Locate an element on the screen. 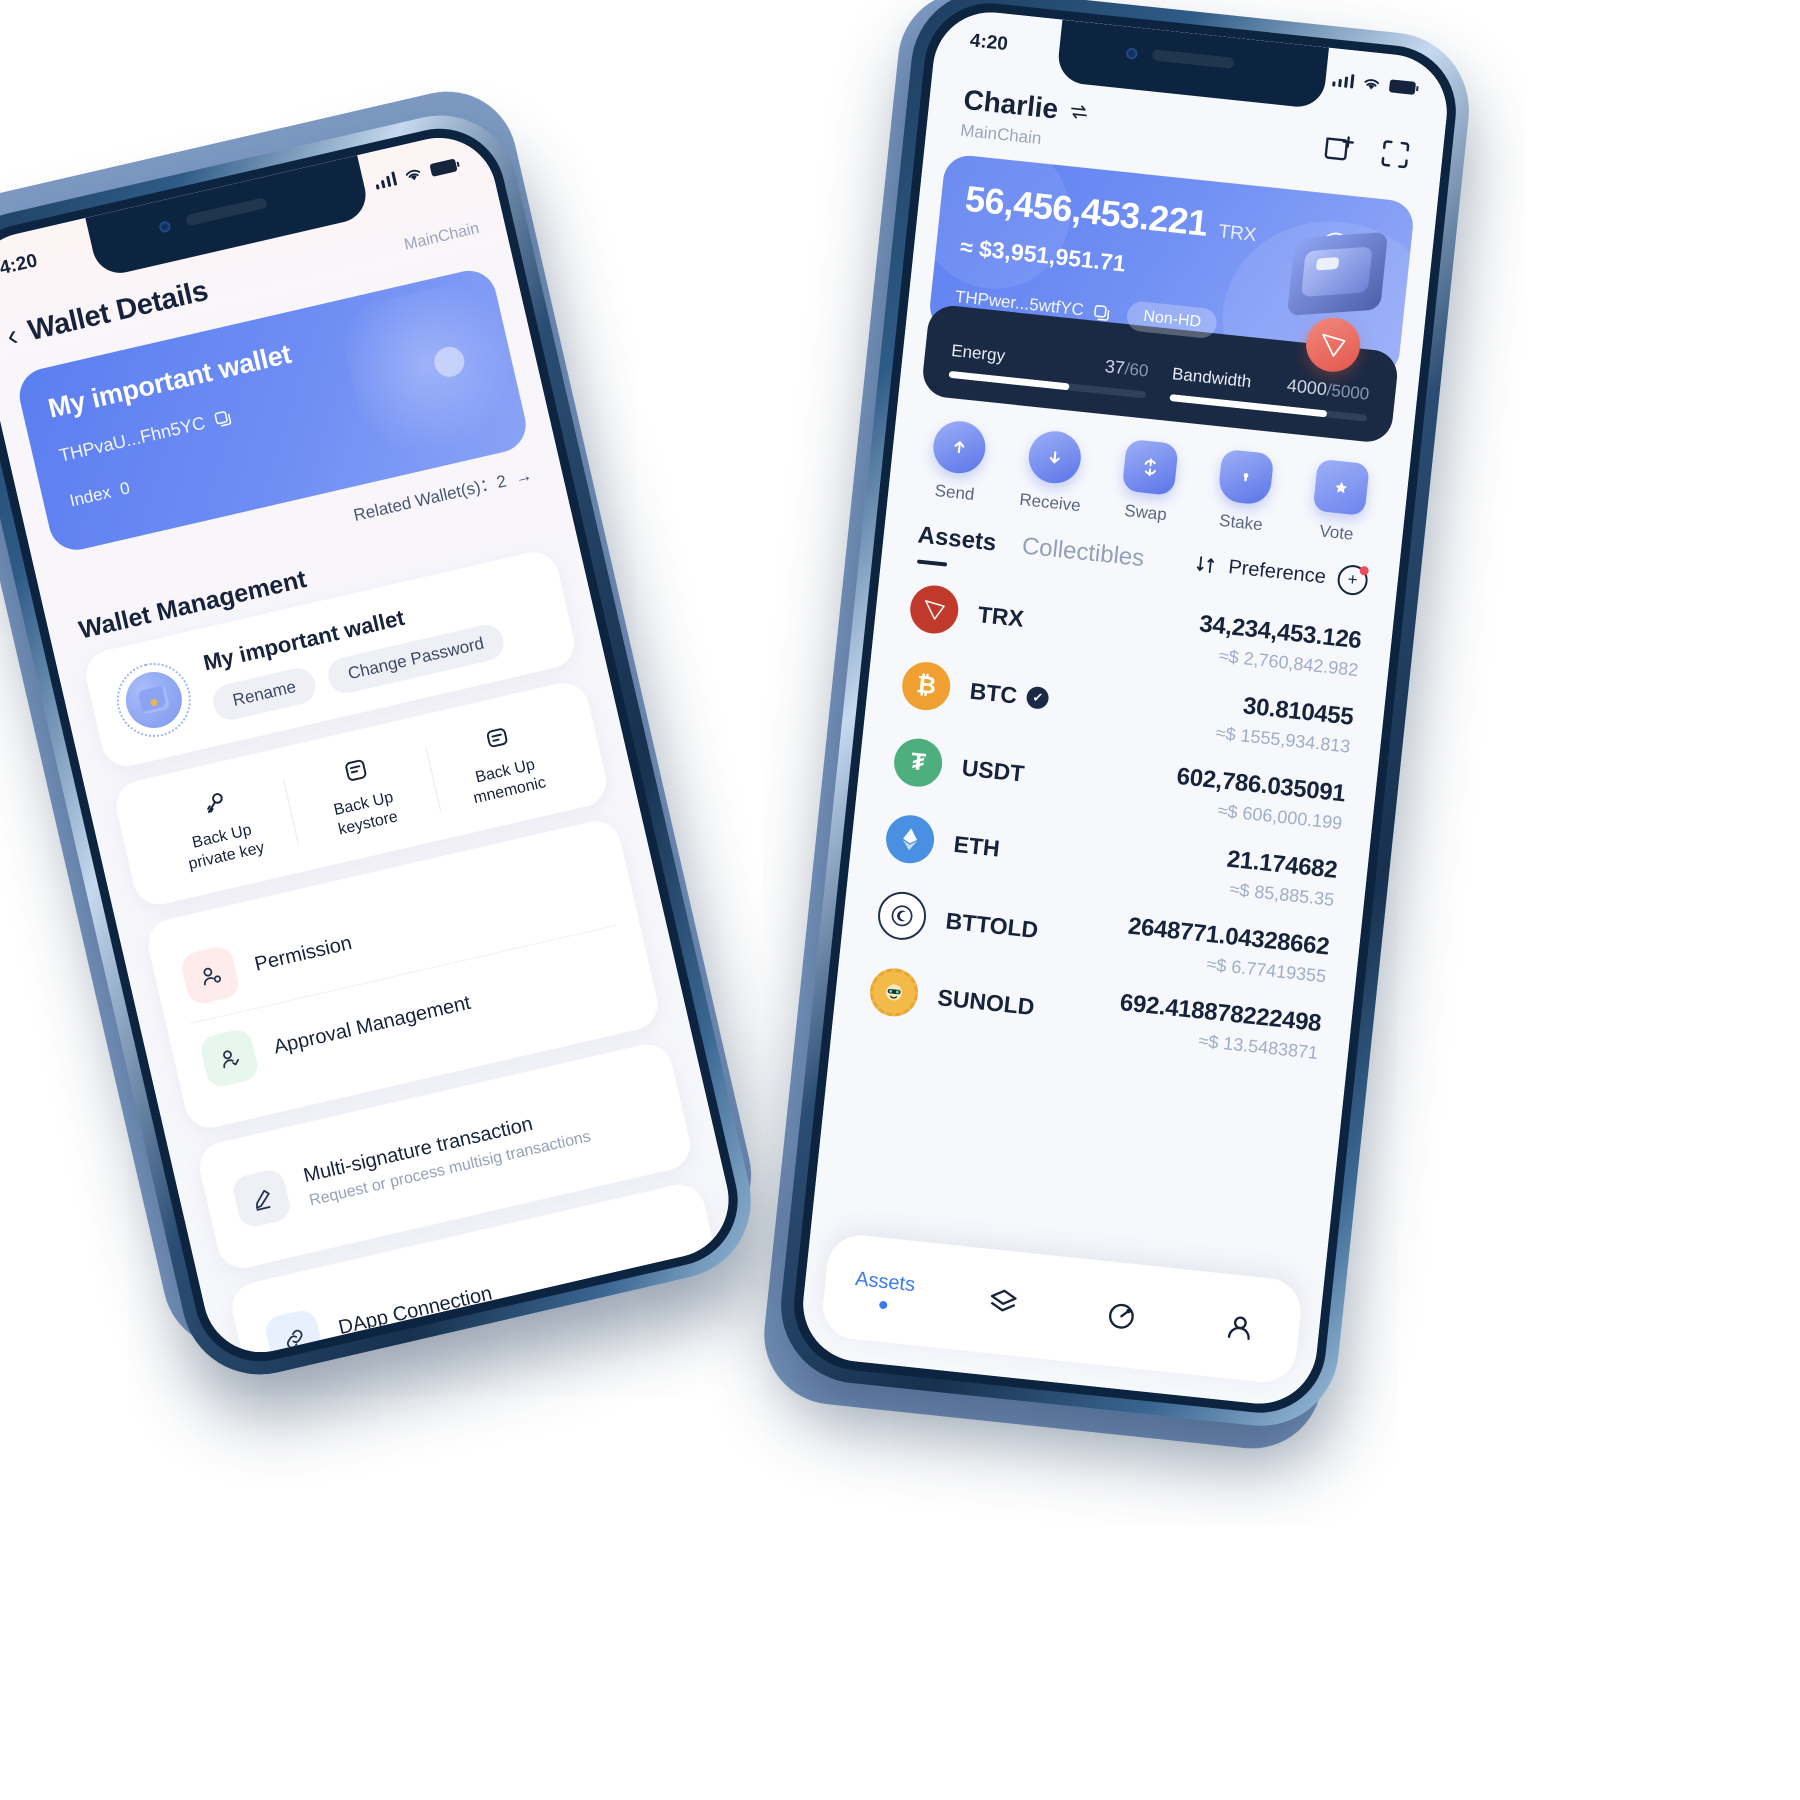 The image size is (1800, 1800). approval-icon is located at coordinates (229, 1058).